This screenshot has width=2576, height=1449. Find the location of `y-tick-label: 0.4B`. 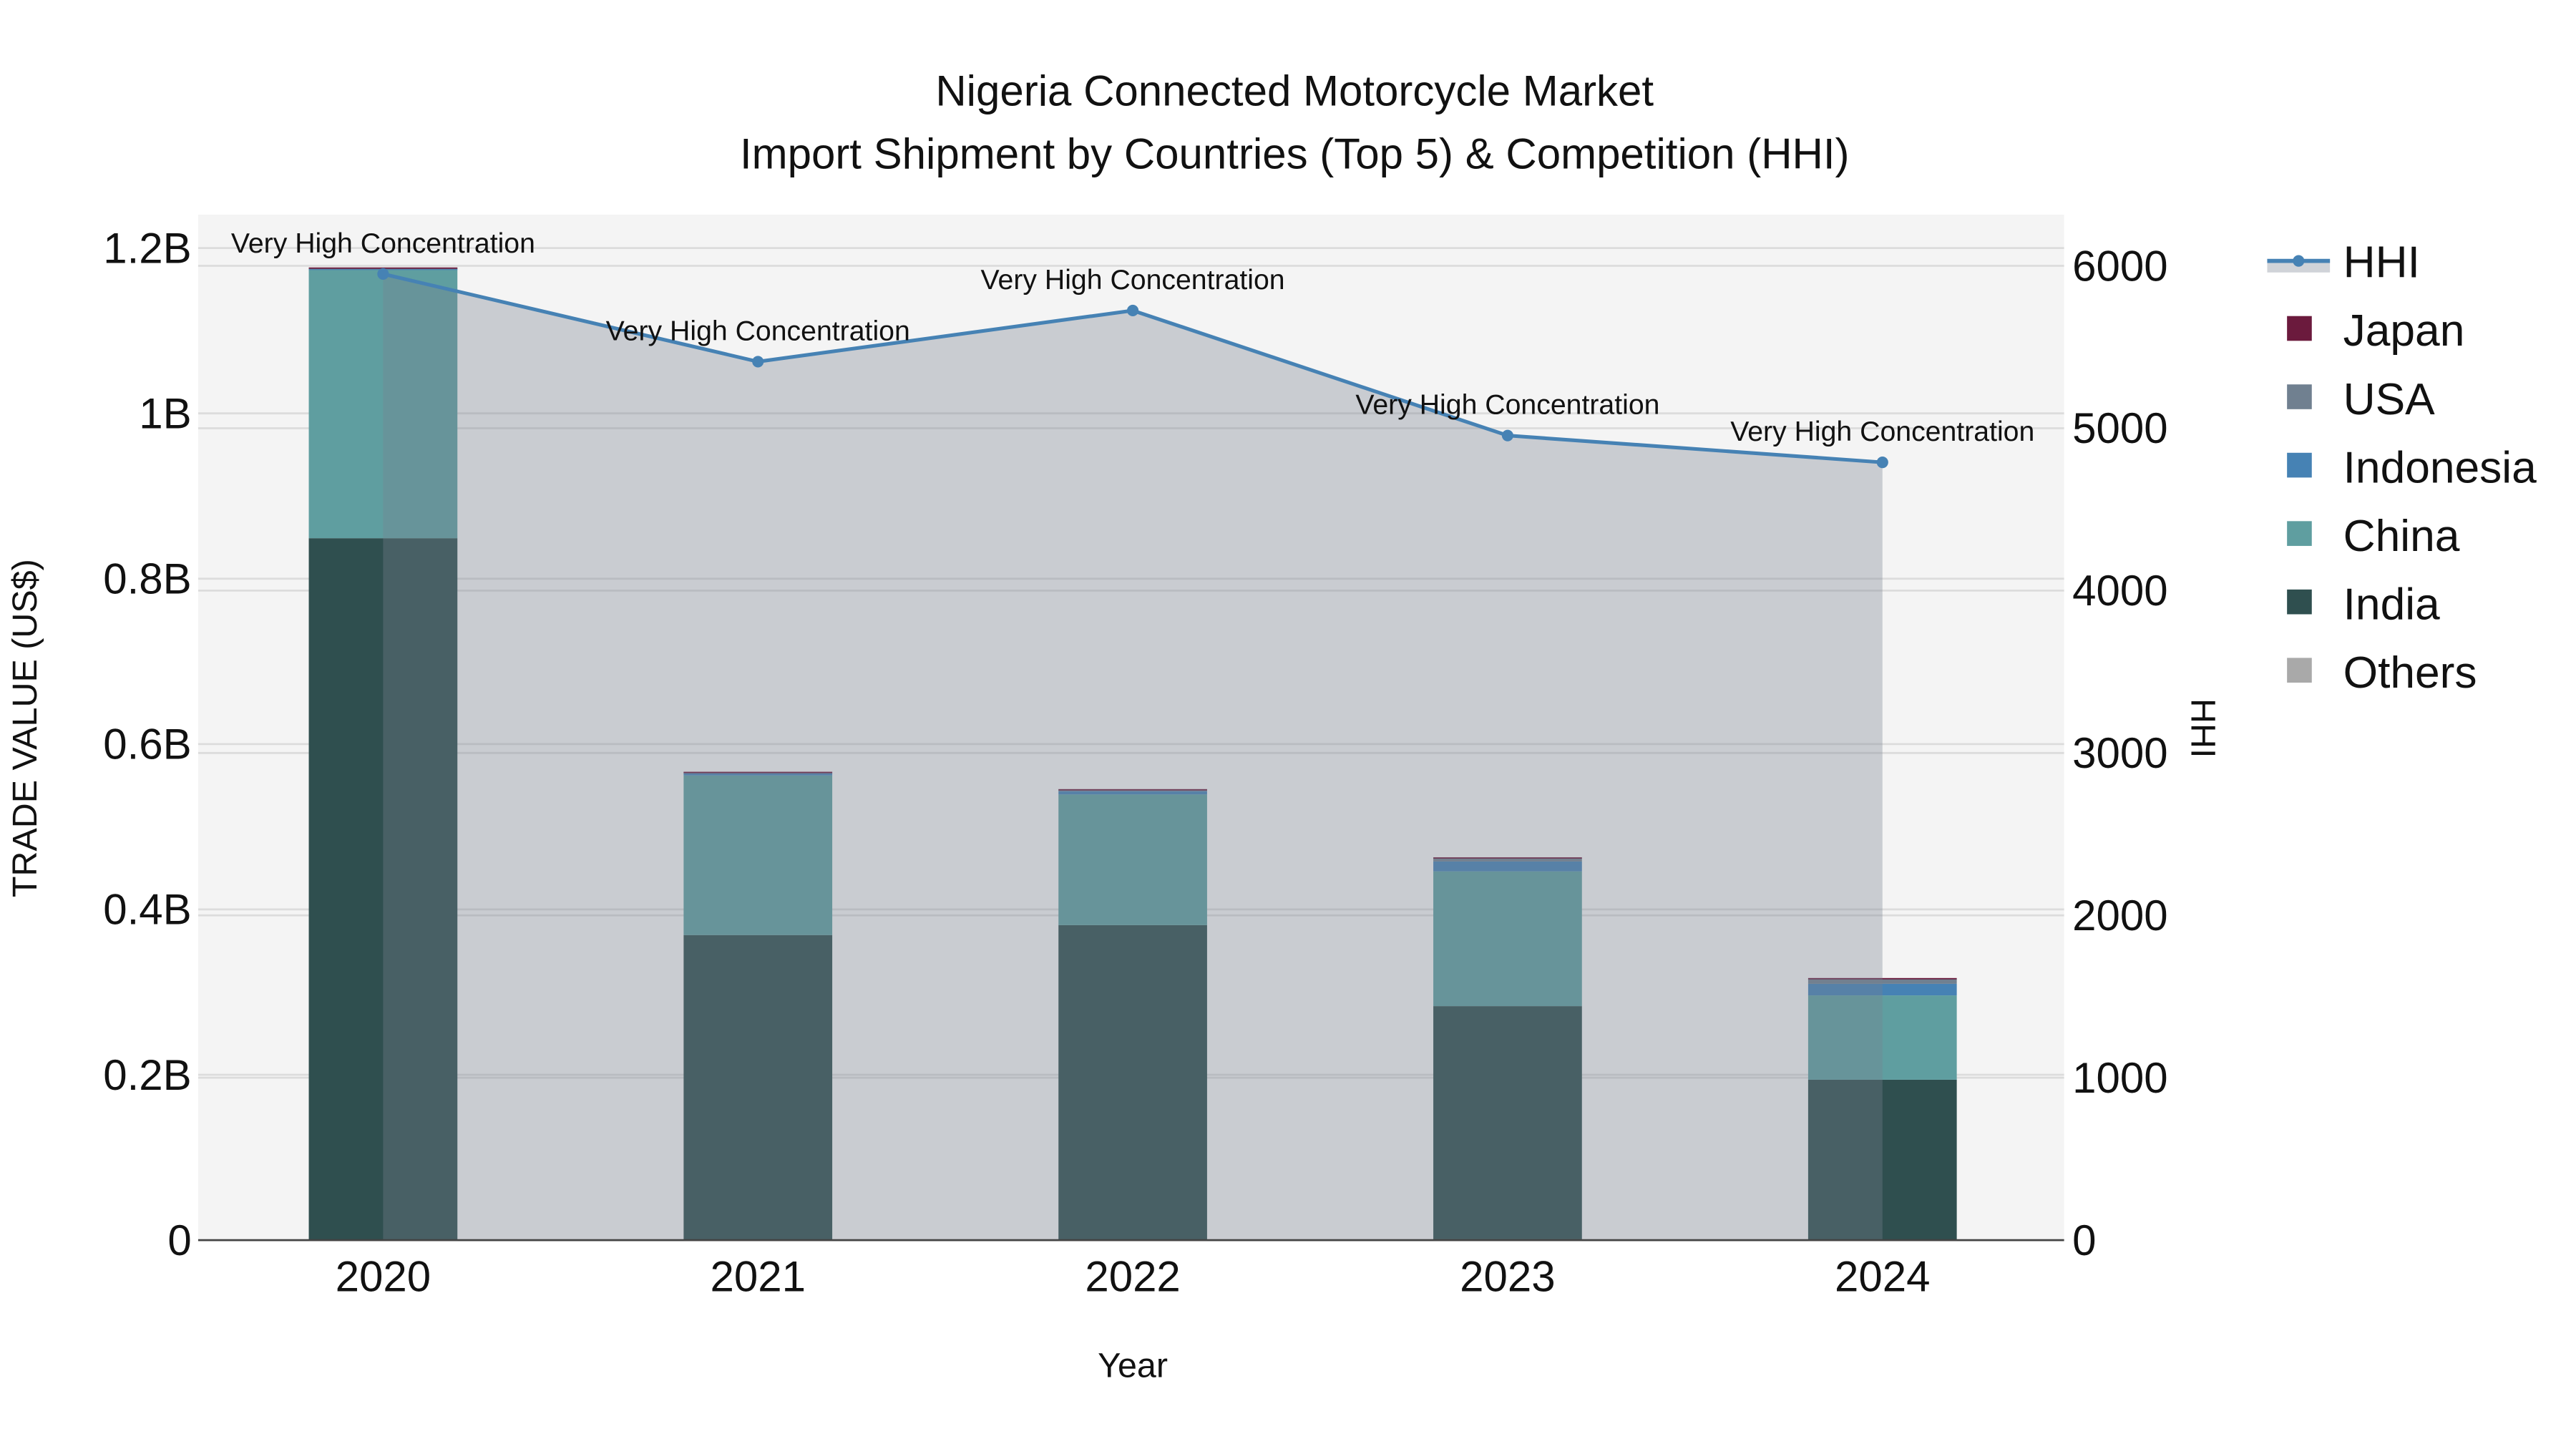

y-tick-label: 0.4B is located at coordinates (147, 910).